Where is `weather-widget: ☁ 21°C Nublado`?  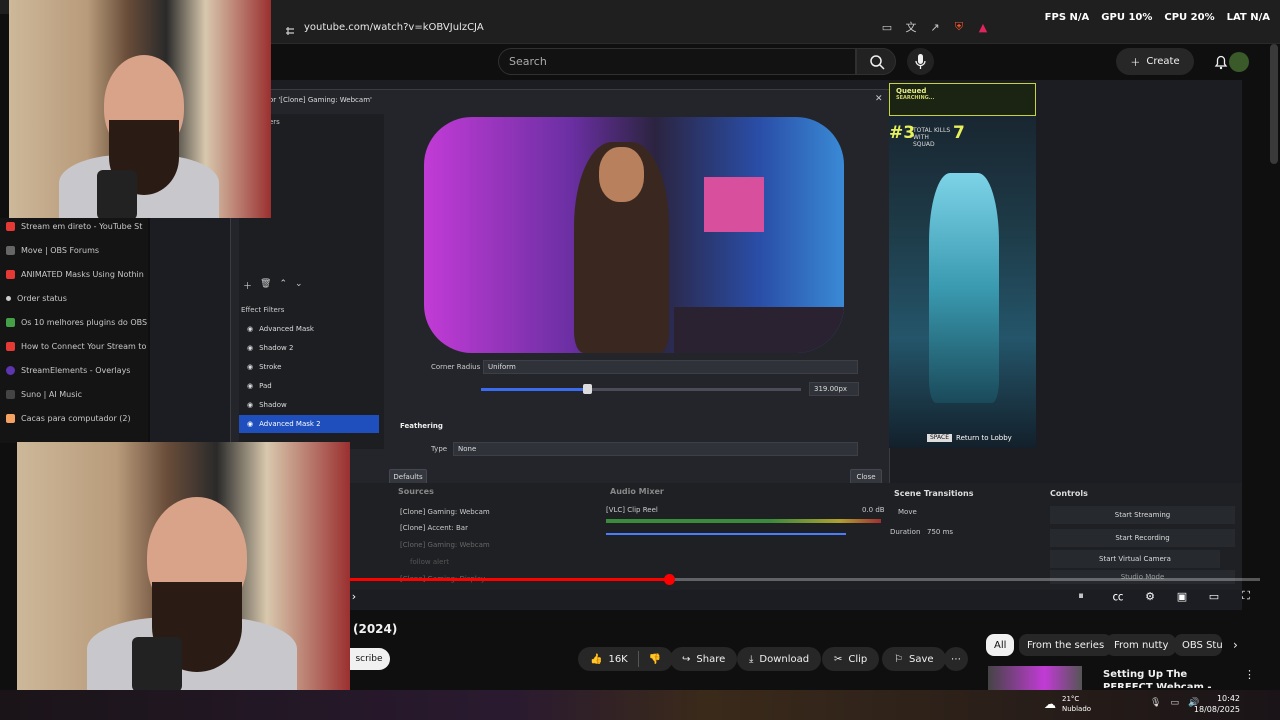 weather-widget: ☁ 21°C Nublado is located at coordinates (1067, 704).